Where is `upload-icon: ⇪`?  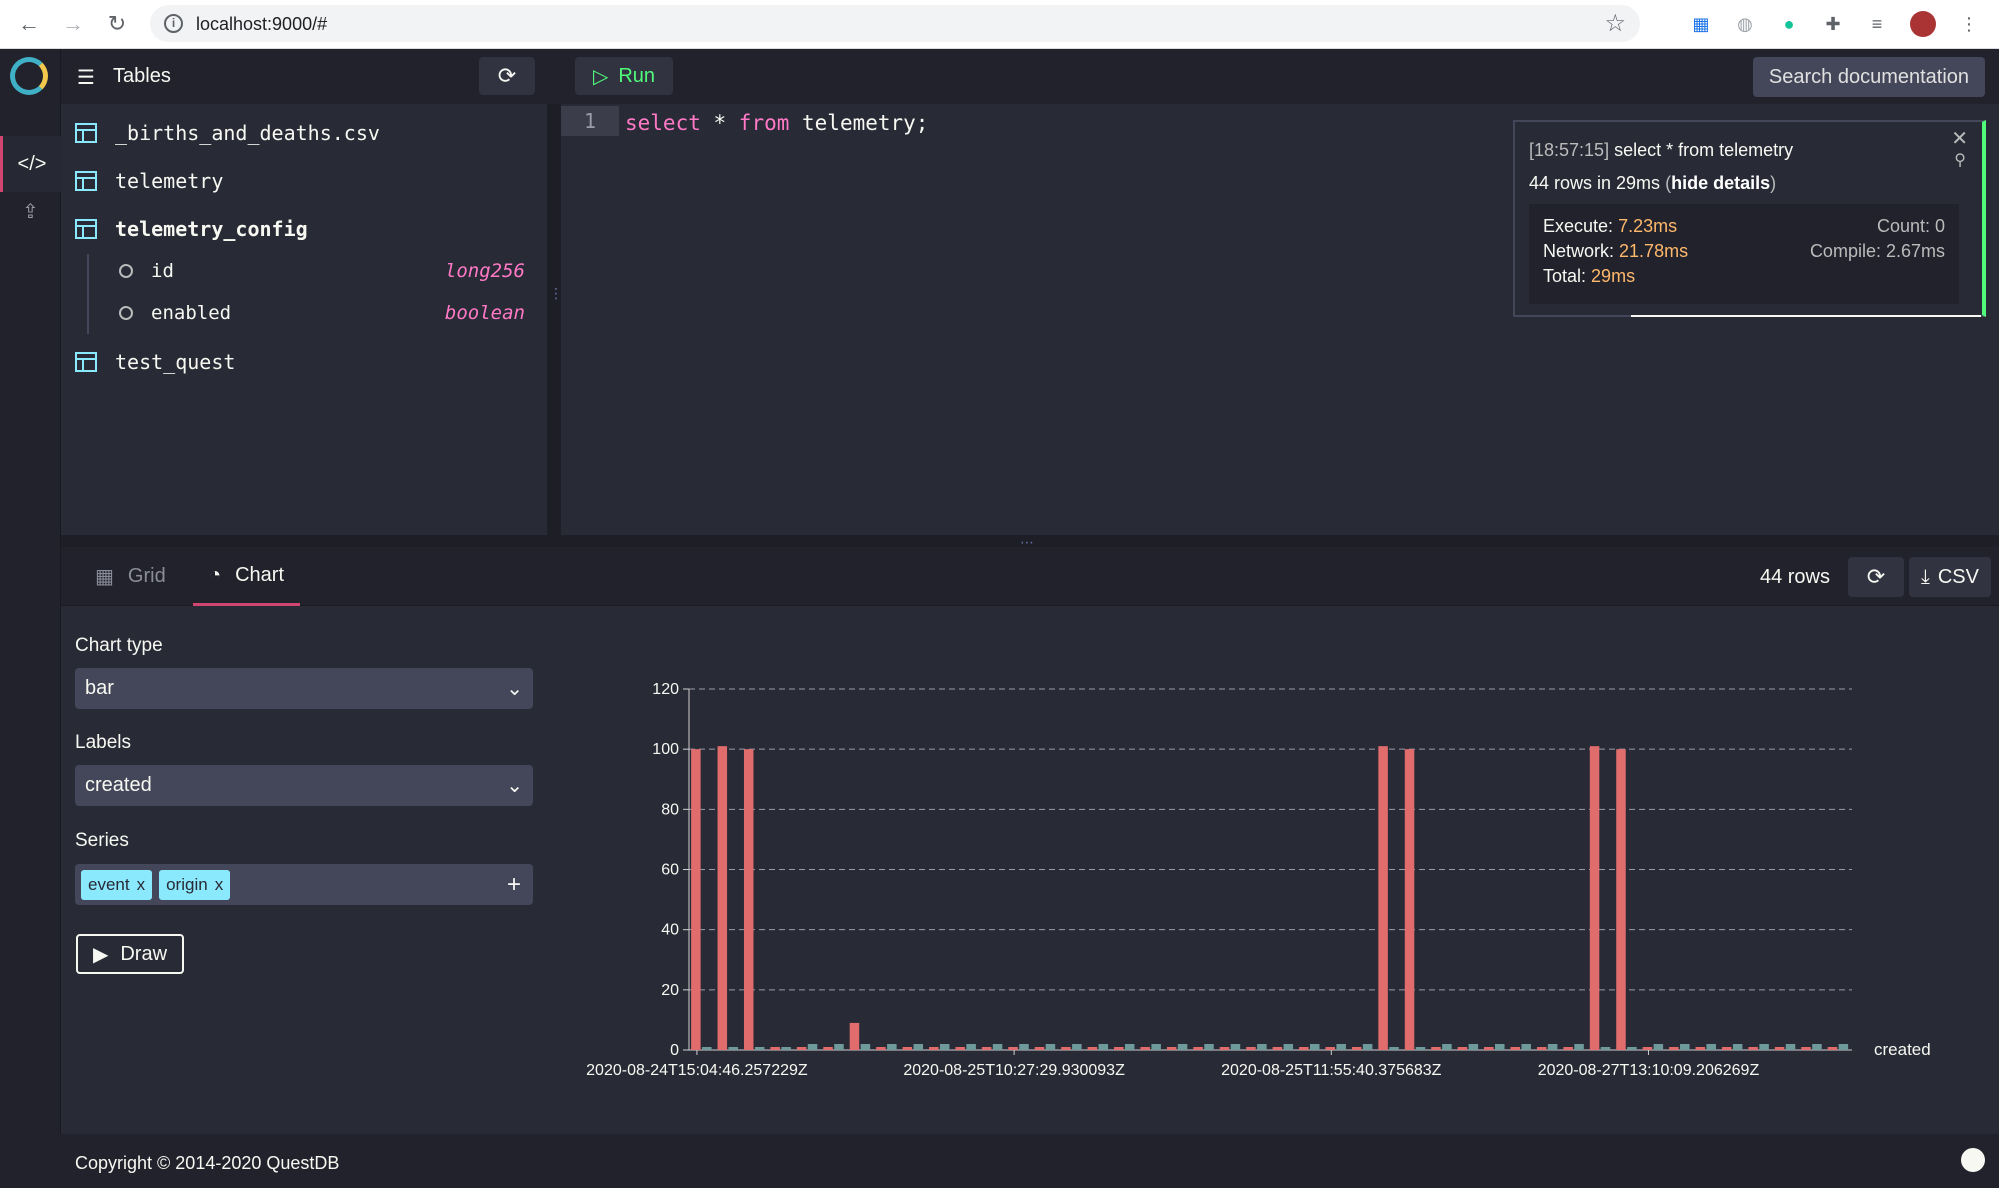
upload-icon: ⇪ is located at coordinates (30, 211).